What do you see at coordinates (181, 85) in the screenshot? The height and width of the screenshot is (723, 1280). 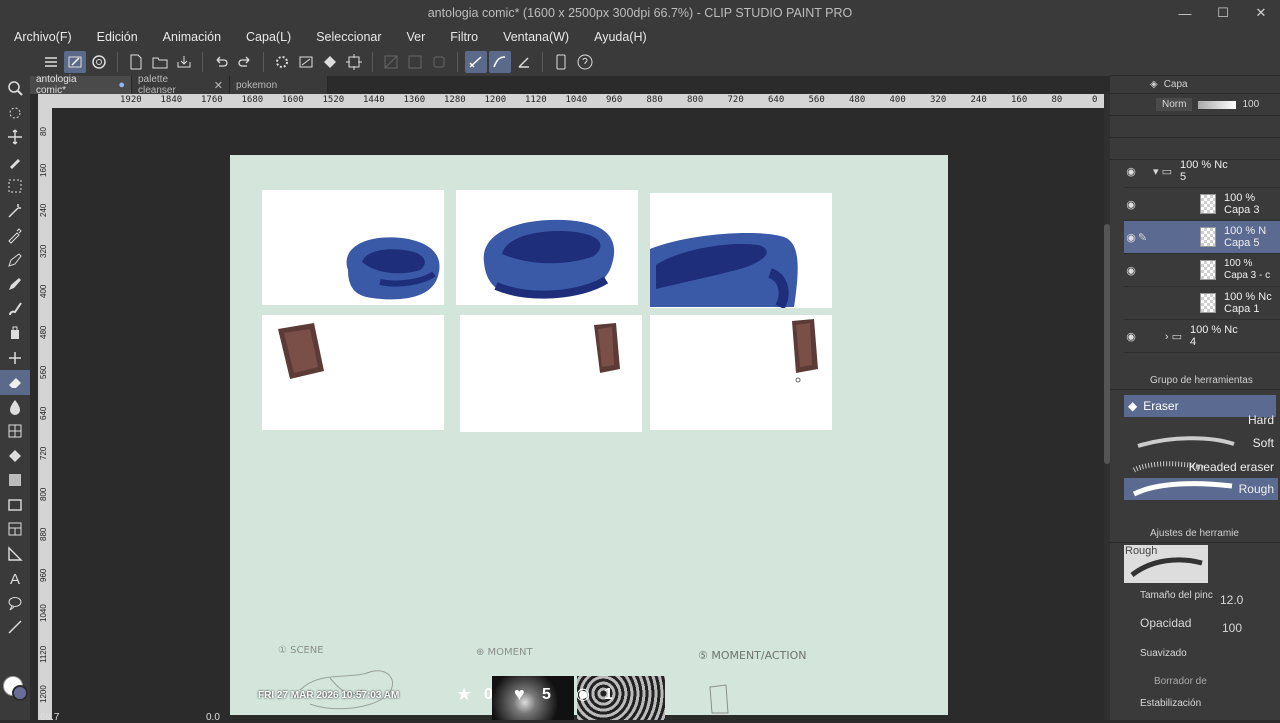 I see `tab-palette-cleanser: palette cleanser ✕` at bounding box center [181, 85].